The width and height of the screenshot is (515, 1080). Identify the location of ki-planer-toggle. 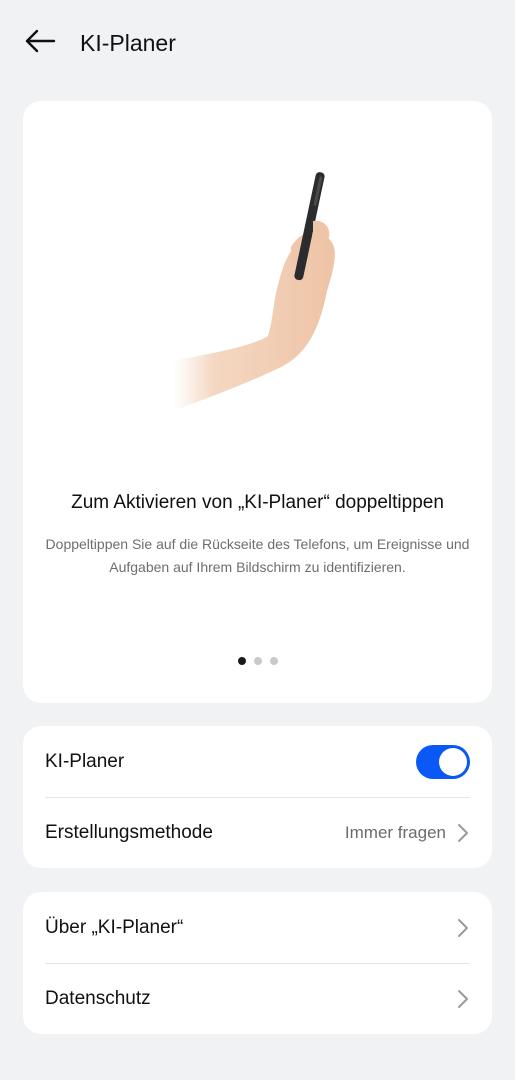
(443, 761).